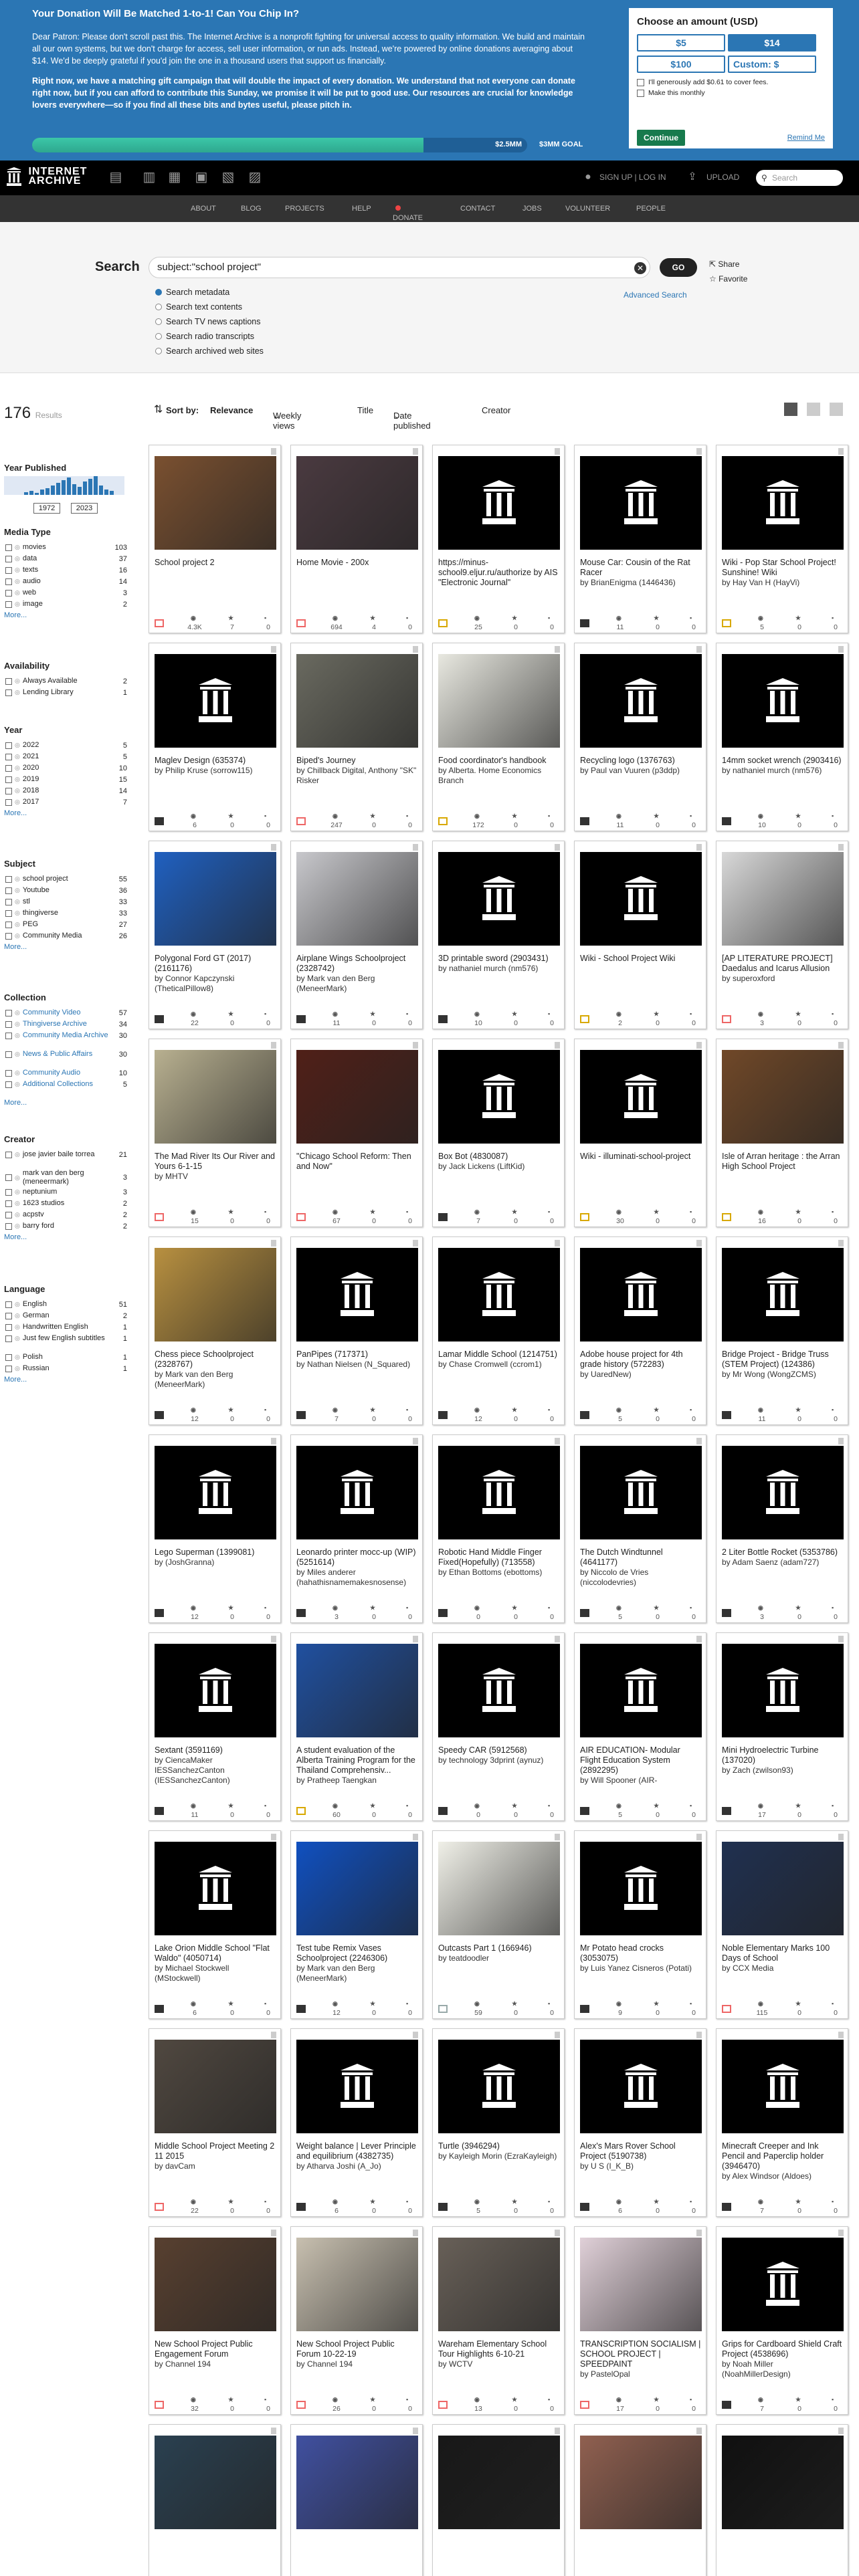 The height and width of the screenshot is (2576, 859). What do you see at coordinates (66, 1304) in the screenshot?
I see `facet-row: ◎ English 51` at bounding box center [66, 1304].